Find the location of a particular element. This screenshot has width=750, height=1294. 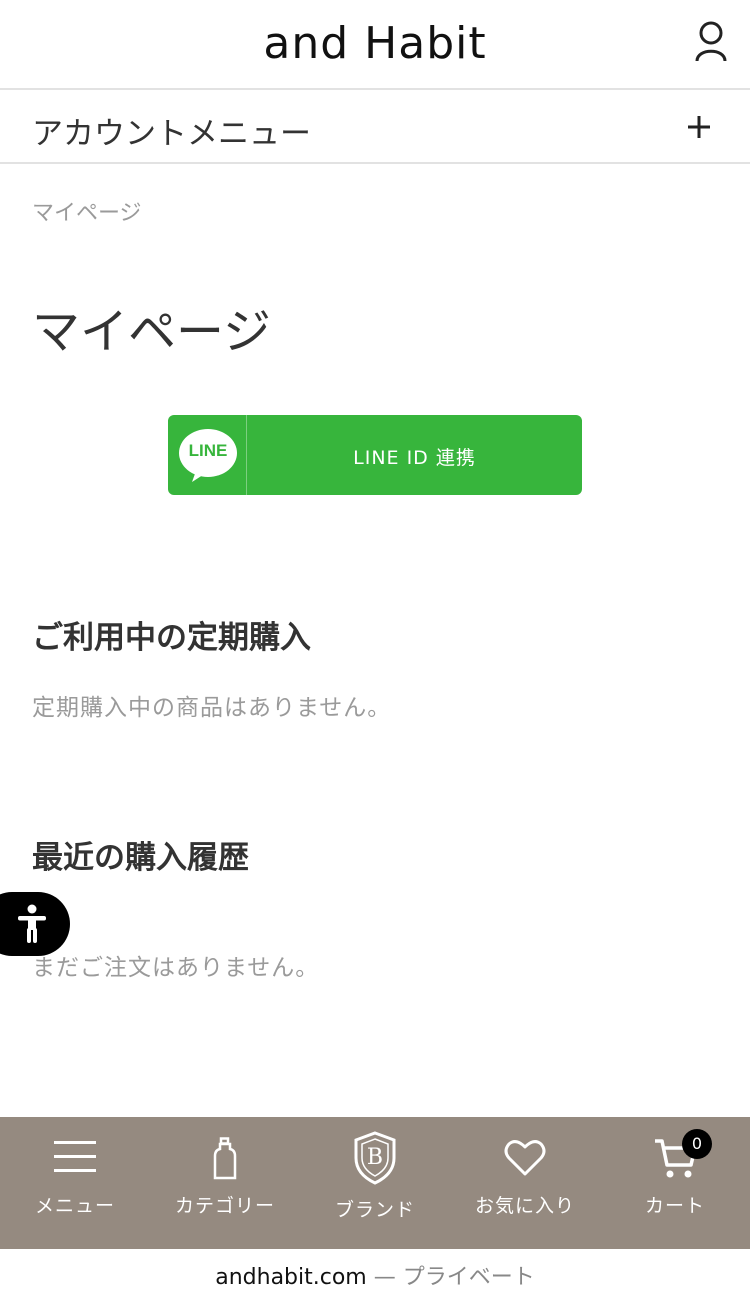

breadcrumb: マイページ is located at coordinates (87, 213).